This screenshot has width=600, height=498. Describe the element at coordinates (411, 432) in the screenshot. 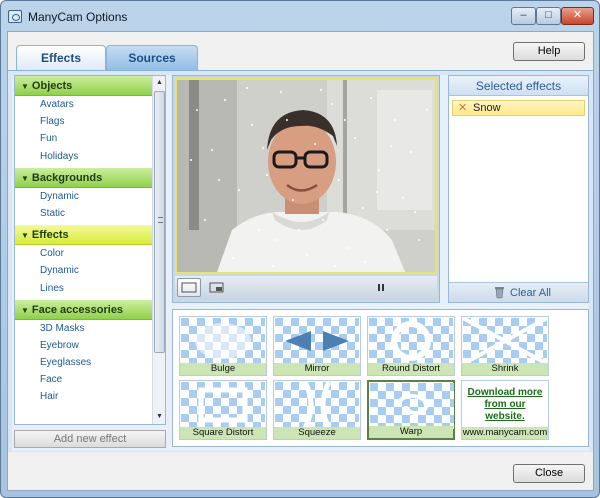

I see `thumb-label: Warp` at that location.